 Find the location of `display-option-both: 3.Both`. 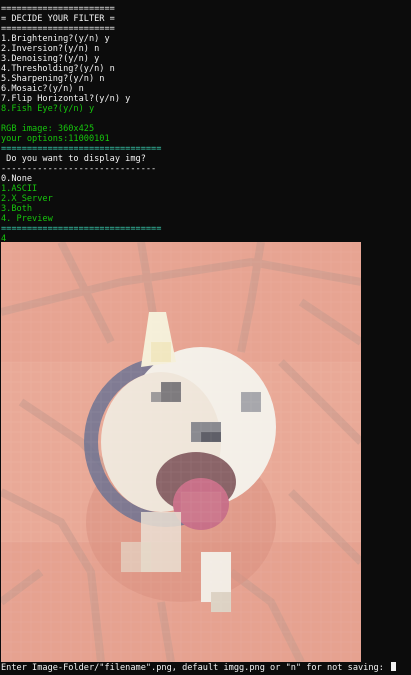

display-option-both: 3.Both is located at coordinates (17, 209).